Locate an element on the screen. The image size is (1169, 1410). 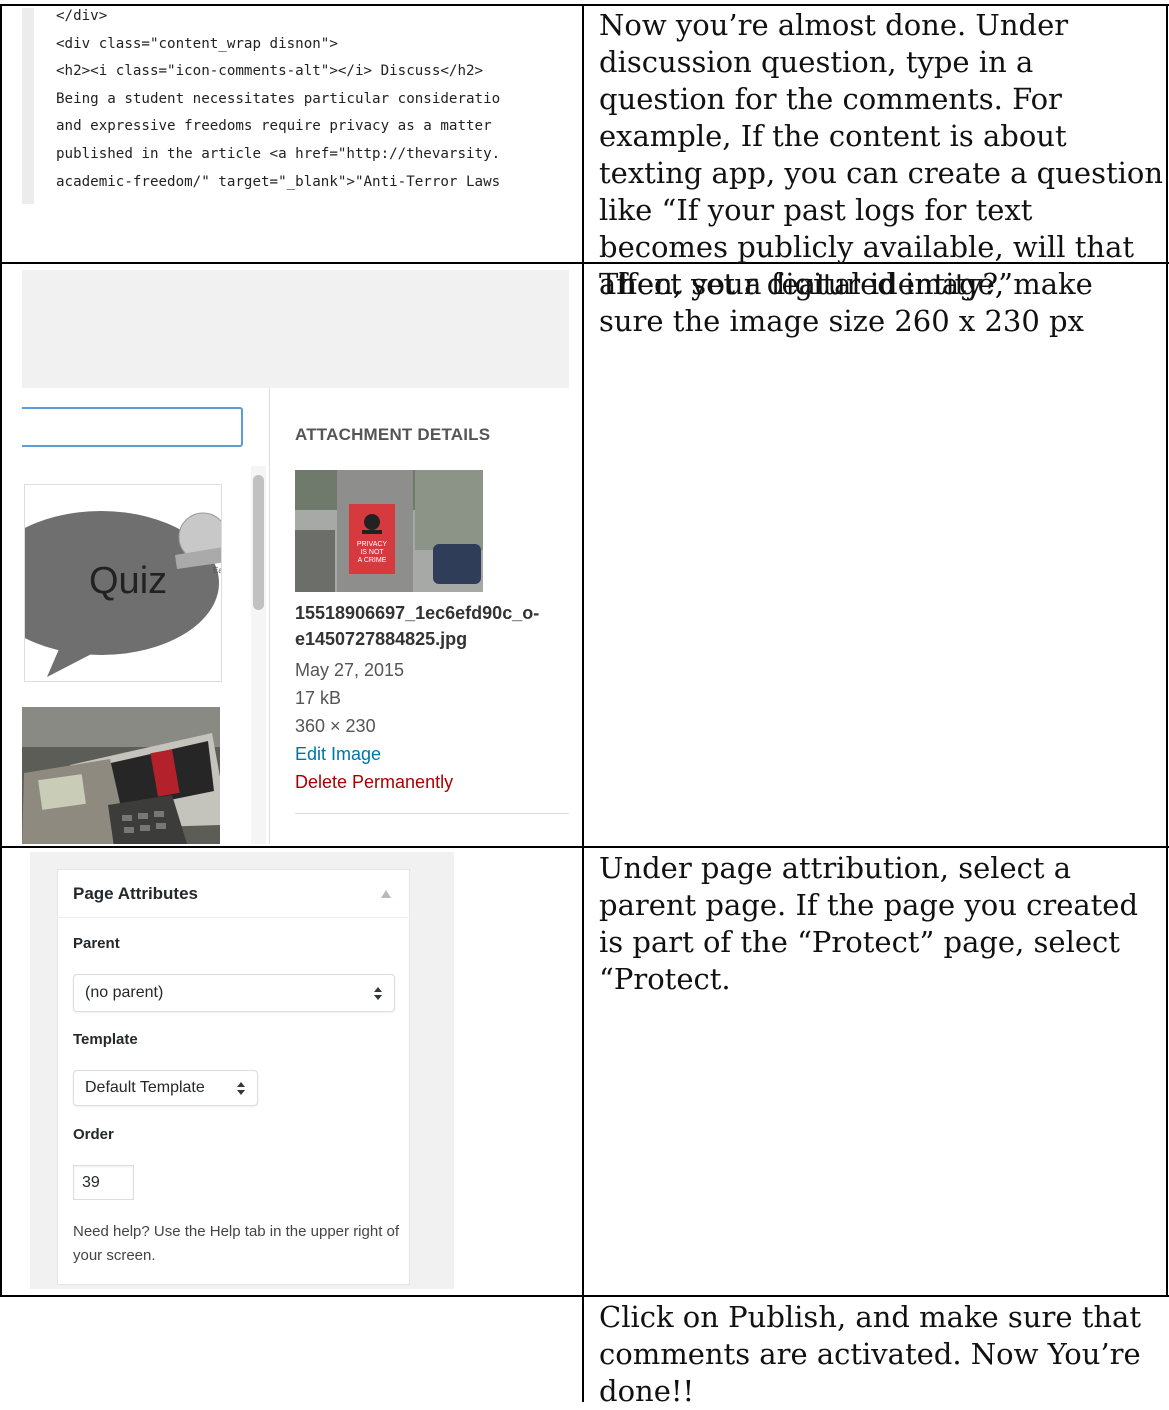
template-label: Template is located at coordinates (105, 1039).